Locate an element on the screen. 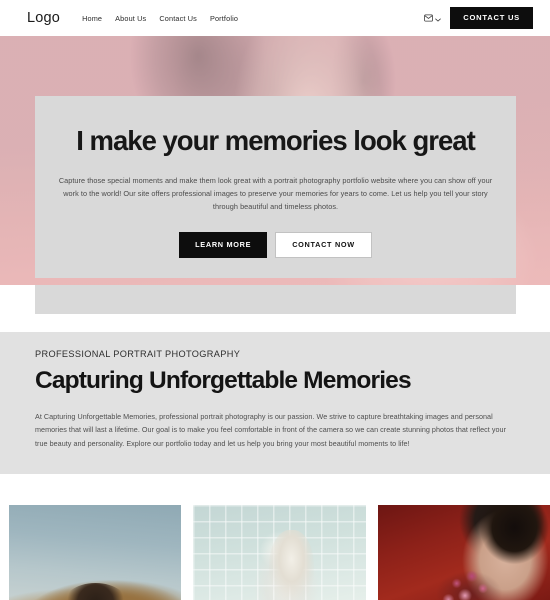  chevron-down-icon is located at coordinates (438, 18).